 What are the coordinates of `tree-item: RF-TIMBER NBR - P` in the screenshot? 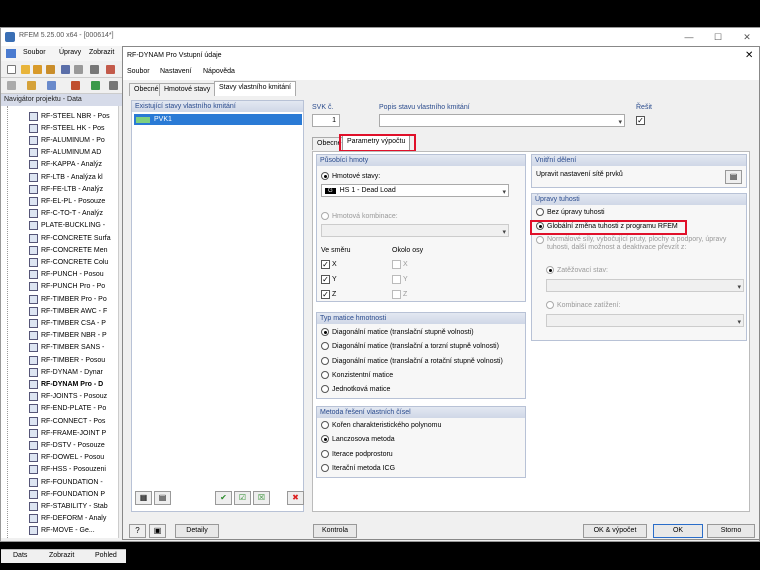 It's located at (68, 336).